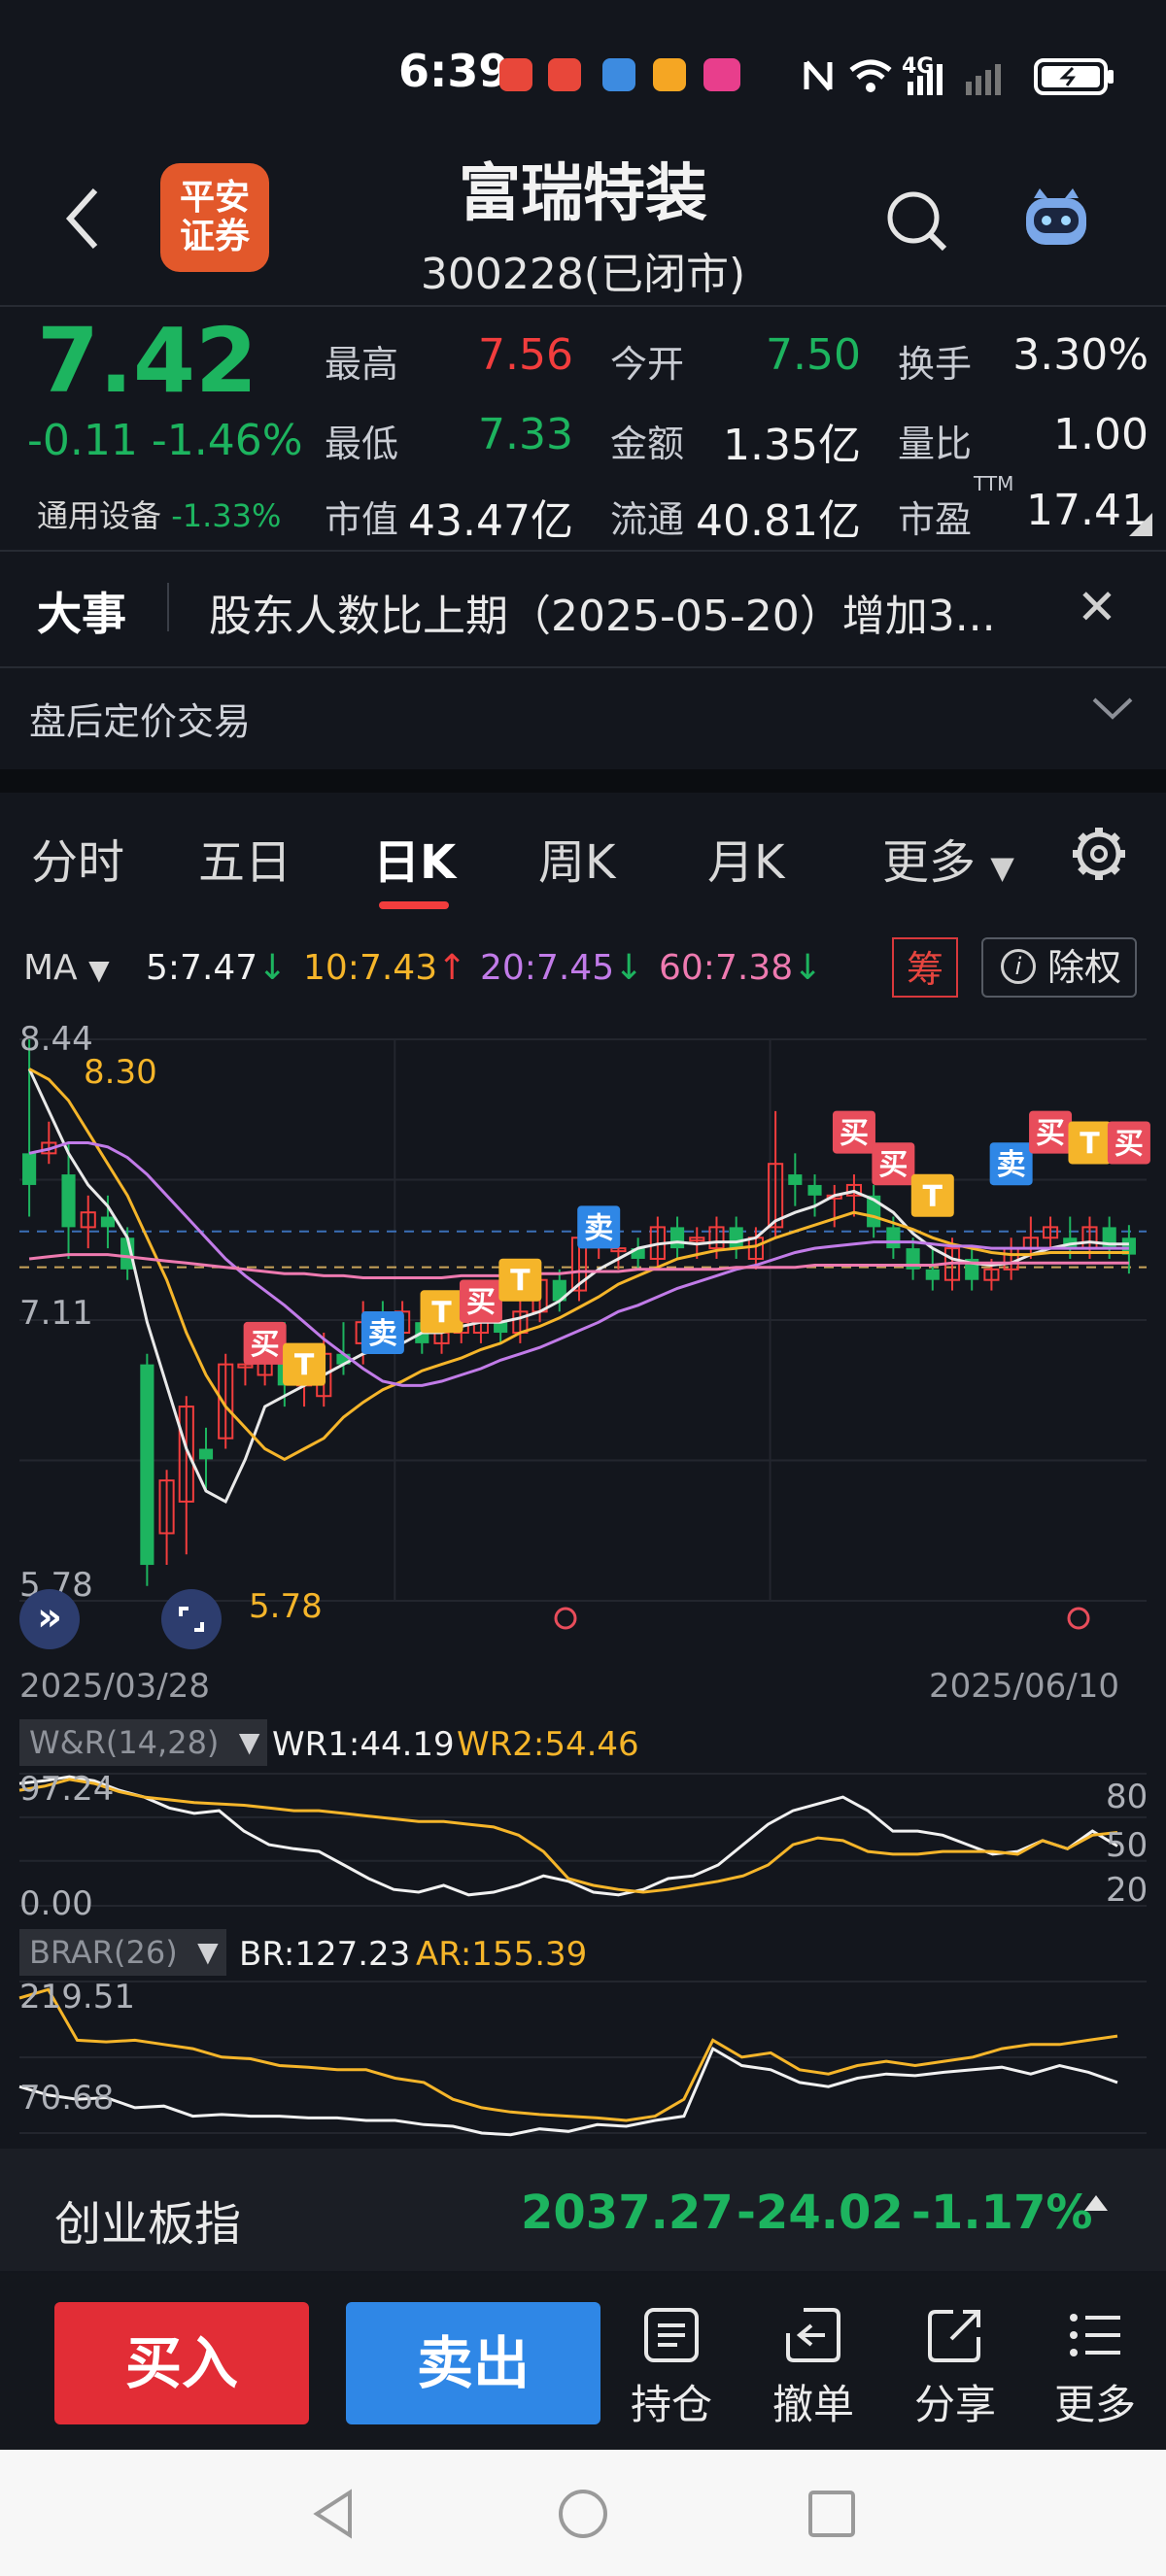 The height and width of the screenshot is (2576, 1166). Describe the element at coordinates (414, 858) in the screenshot. I see `tab-daily-k: 日K` at that location.